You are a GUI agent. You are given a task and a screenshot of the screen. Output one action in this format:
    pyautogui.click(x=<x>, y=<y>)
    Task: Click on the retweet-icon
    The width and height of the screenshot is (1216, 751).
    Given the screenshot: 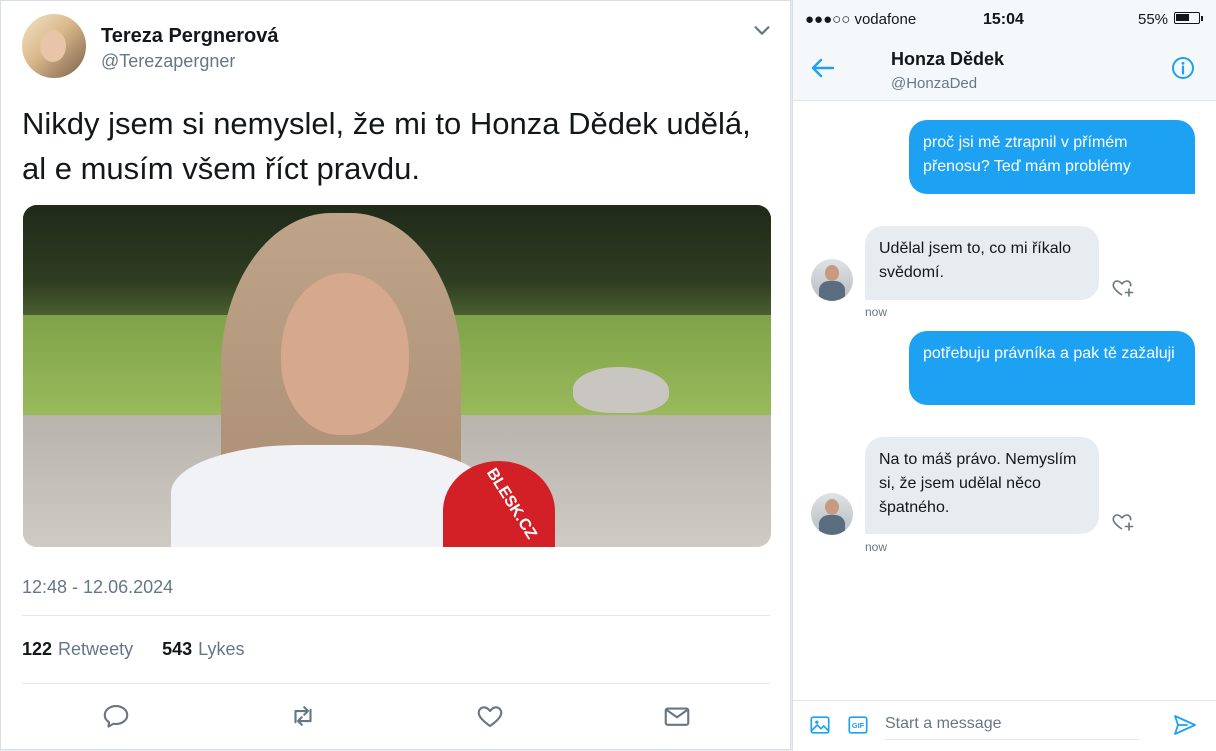 What is the action you would take?
    pyautogui.click(x=303, y=716)
    